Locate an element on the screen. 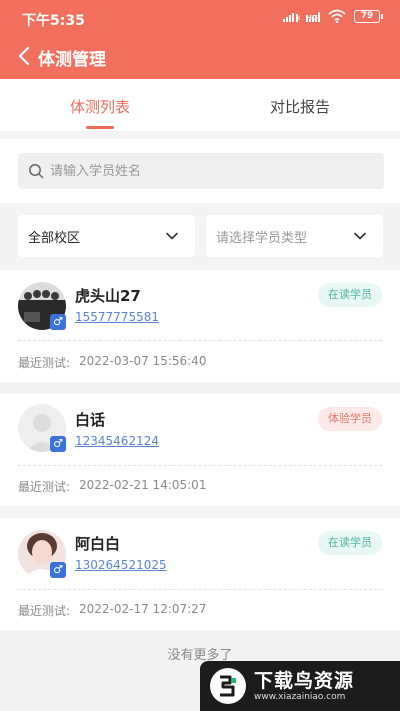 The height and width of the screenshot is (711, 400). search-input is located at coordinates (200, 171).